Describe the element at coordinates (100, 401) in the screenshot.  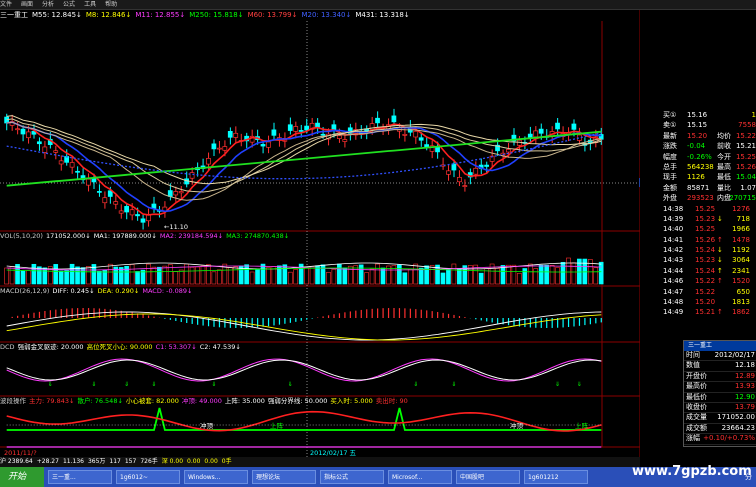
I see `indicator-value: 散户: 76.548↓` at that location.